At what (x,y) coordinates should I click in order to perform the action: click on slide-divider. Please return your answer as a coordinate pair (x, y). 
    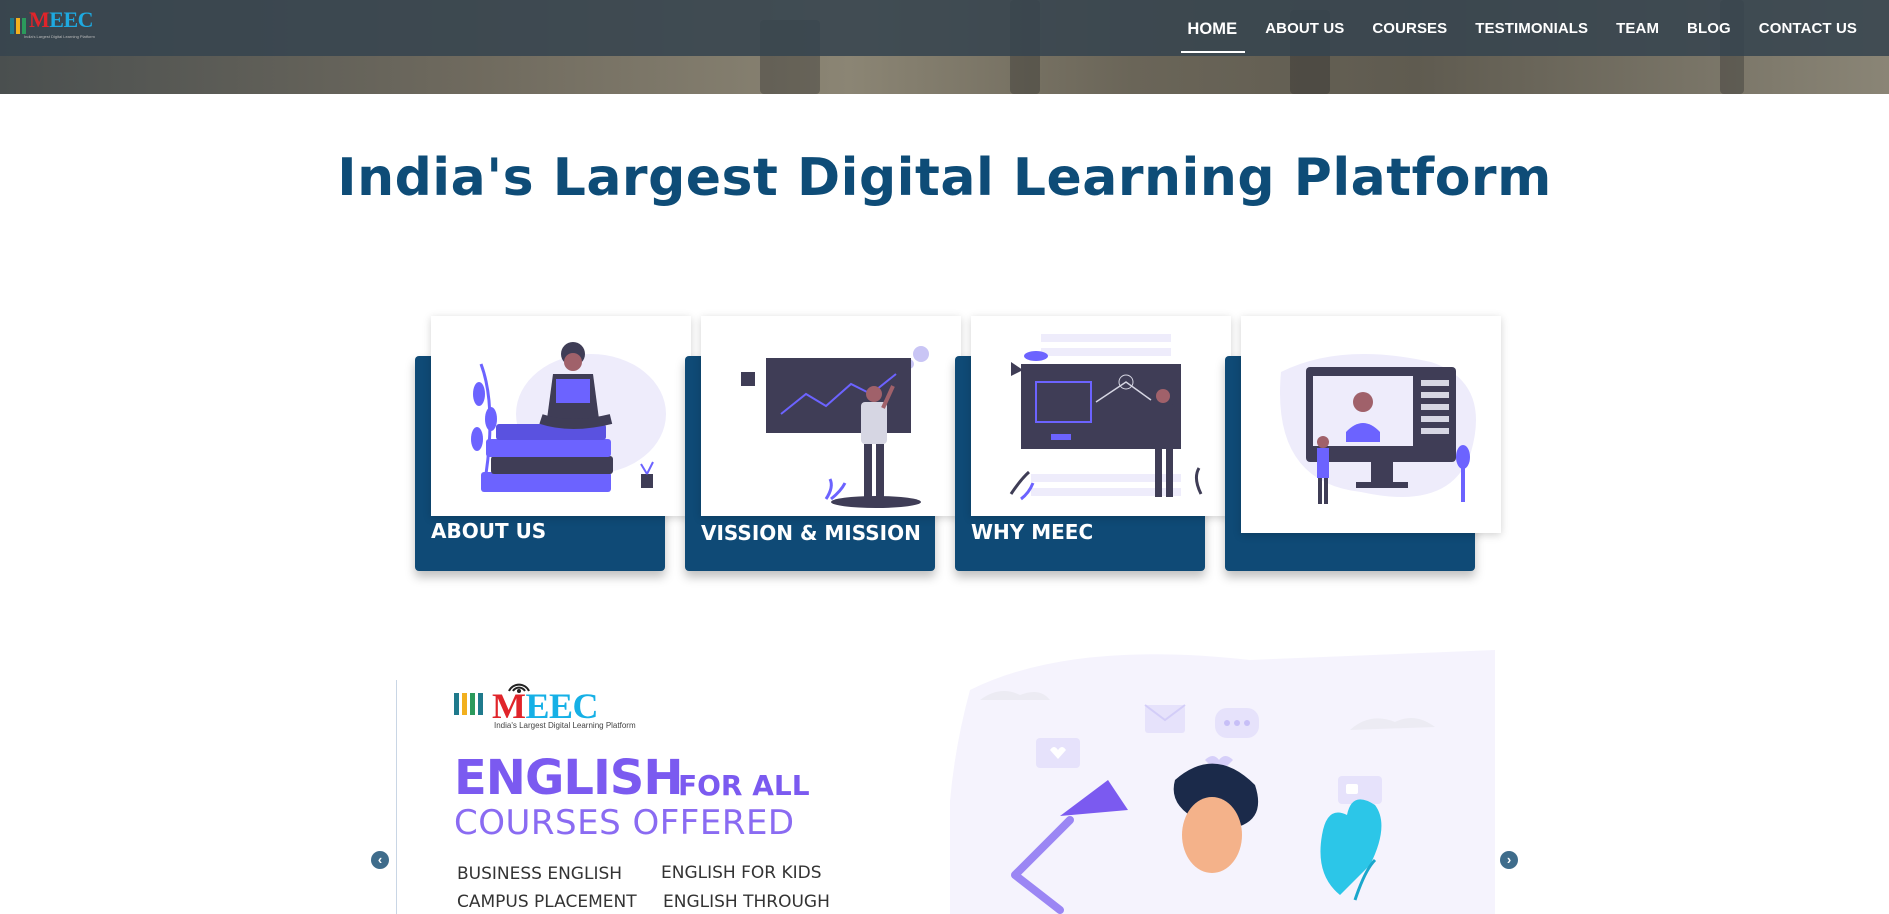
    Looking at the image, I should click on (396, 797).